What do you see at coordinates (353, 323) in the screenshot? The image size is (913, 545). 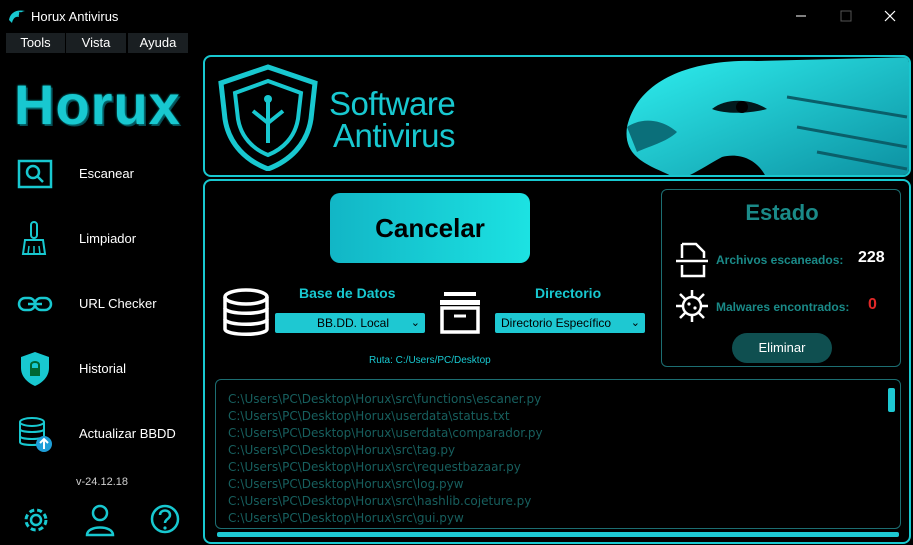 I see `database-select-value: BB.DD. Local` at bounding box center [353, 323].